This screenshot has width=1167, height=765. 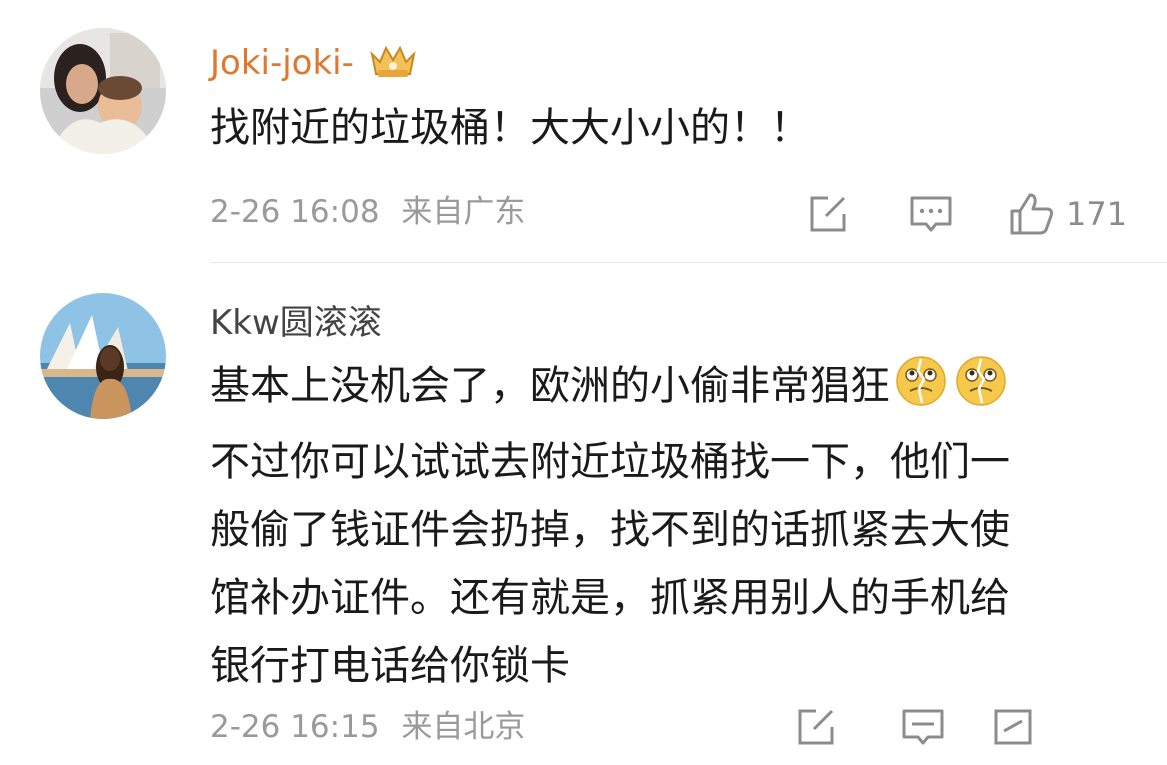 I want to click on username-text: Joki-joki-, so click(x=282, y=63).